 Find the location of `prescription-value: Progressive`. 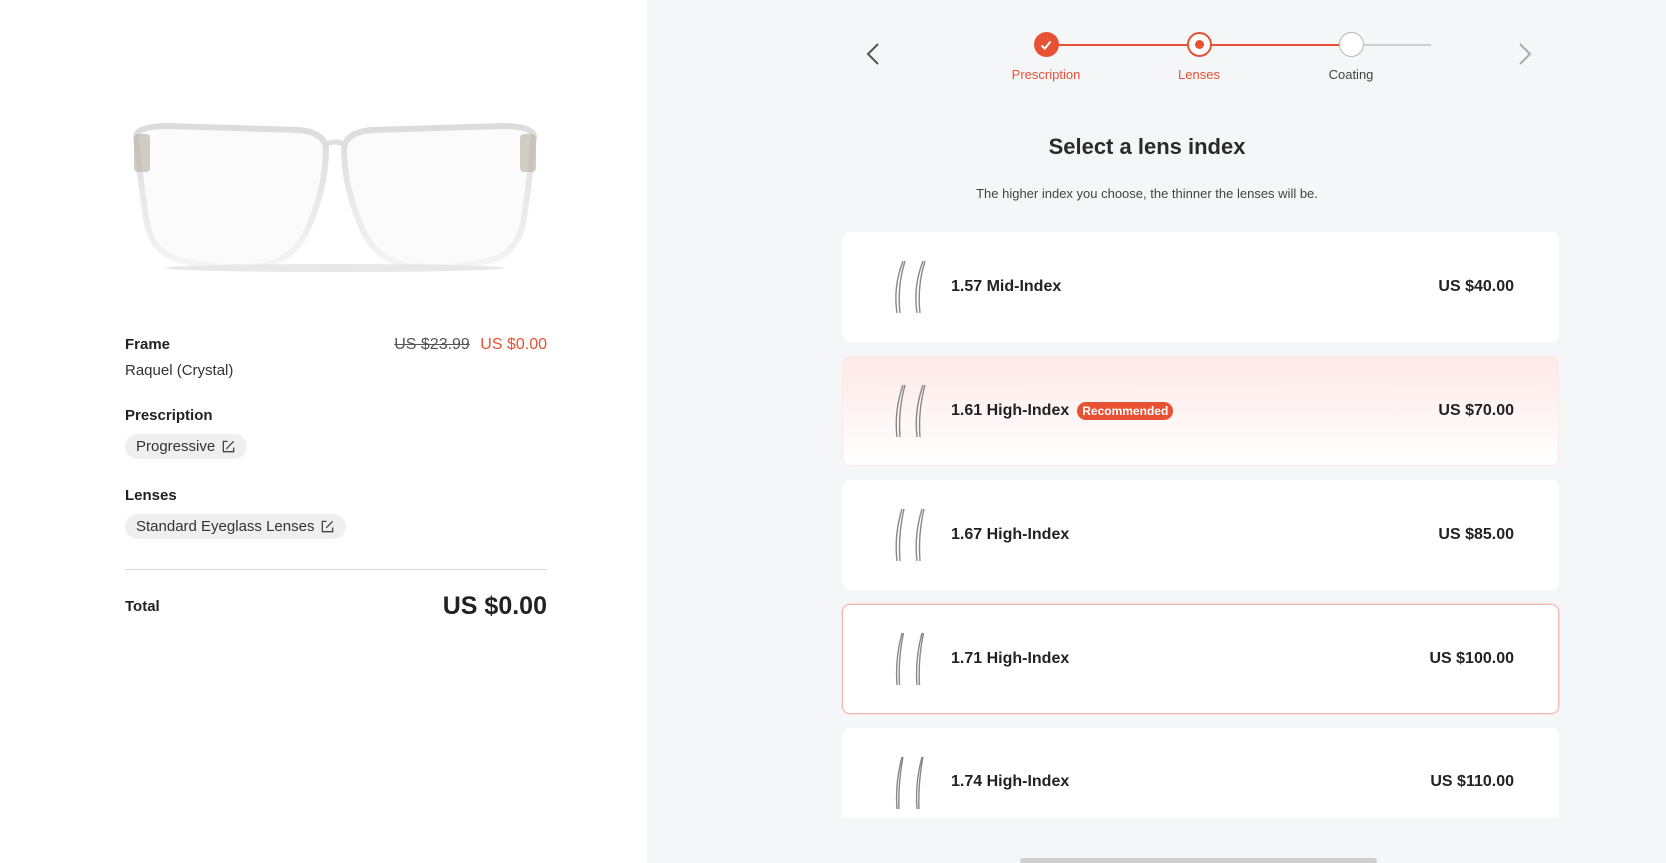

prescription-value: Progressive is located at coordinates (176, 446).